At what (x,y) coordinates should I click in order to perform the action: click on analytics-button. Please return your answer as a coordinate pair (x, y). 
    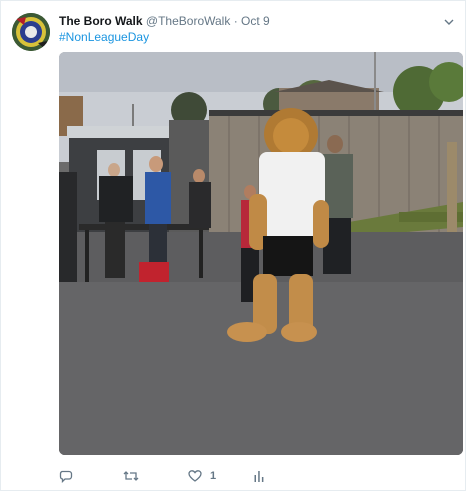
    Looking at the image, I should click on (259, 476).